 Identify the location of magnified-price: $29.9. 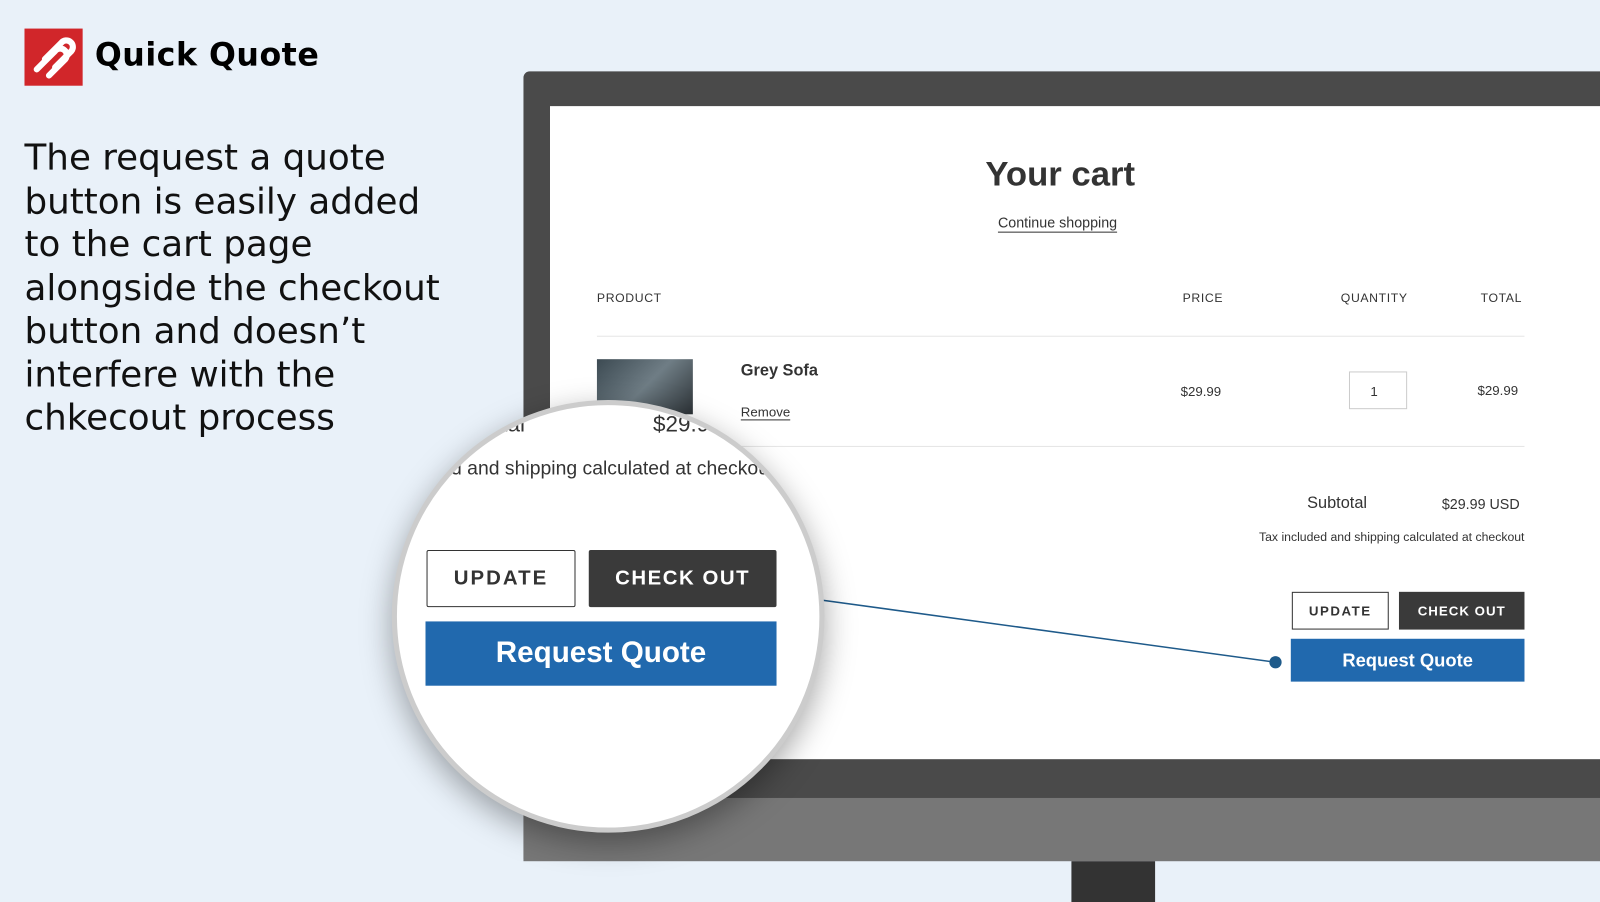
(681, 424).